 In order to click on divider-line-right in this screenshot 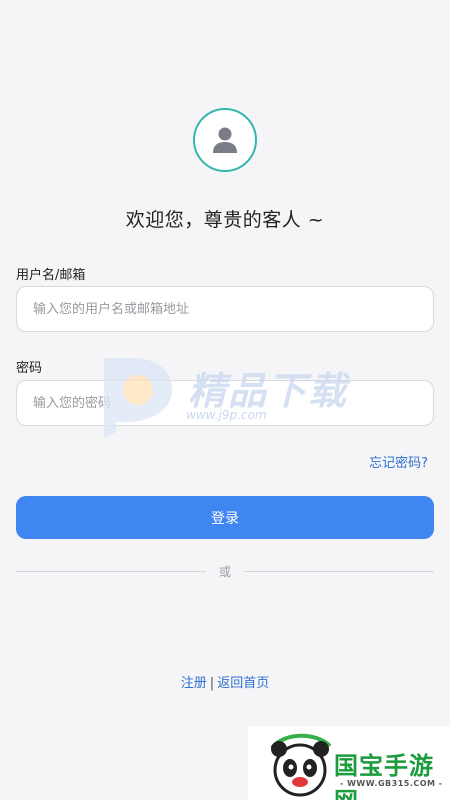, I will do `click(339, 571)`.